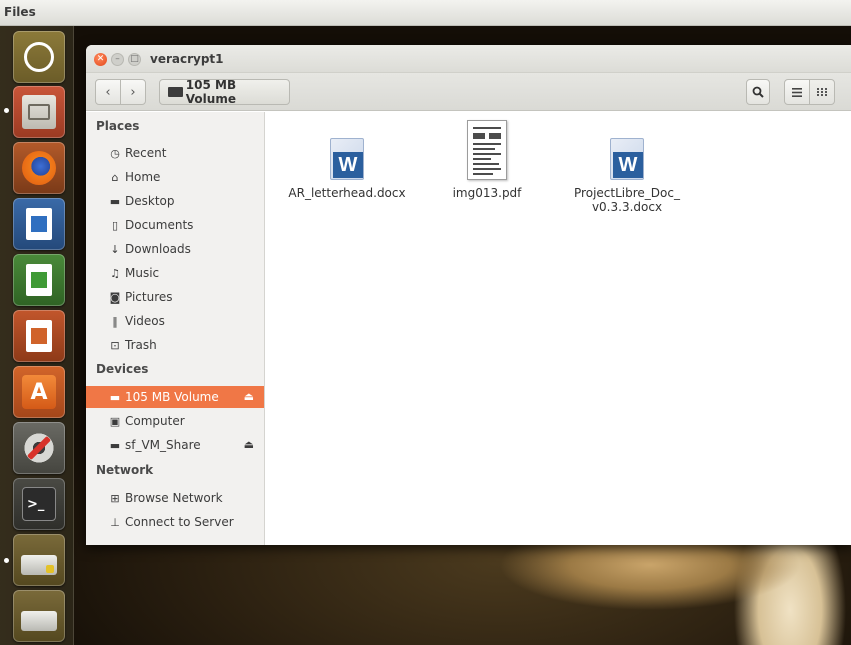  I want to click on sidebar-item-label: Trash, so click(141, 345).